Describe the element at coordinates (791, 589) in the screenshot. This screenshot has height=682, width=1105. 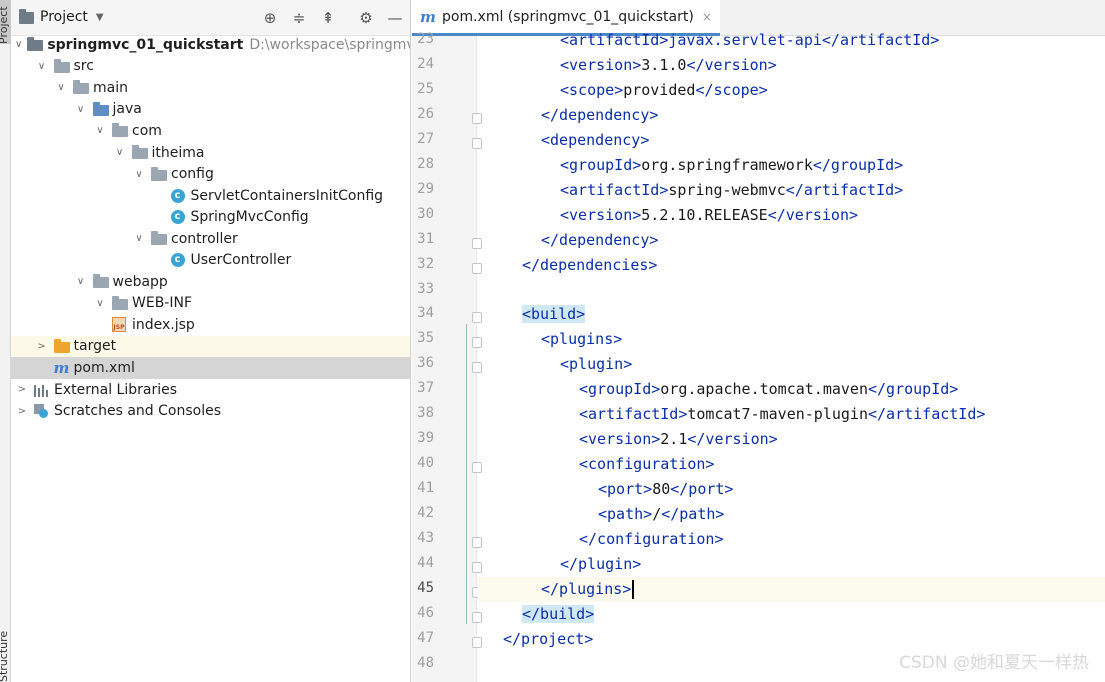
I see `code-line: </plugins>` at that location.